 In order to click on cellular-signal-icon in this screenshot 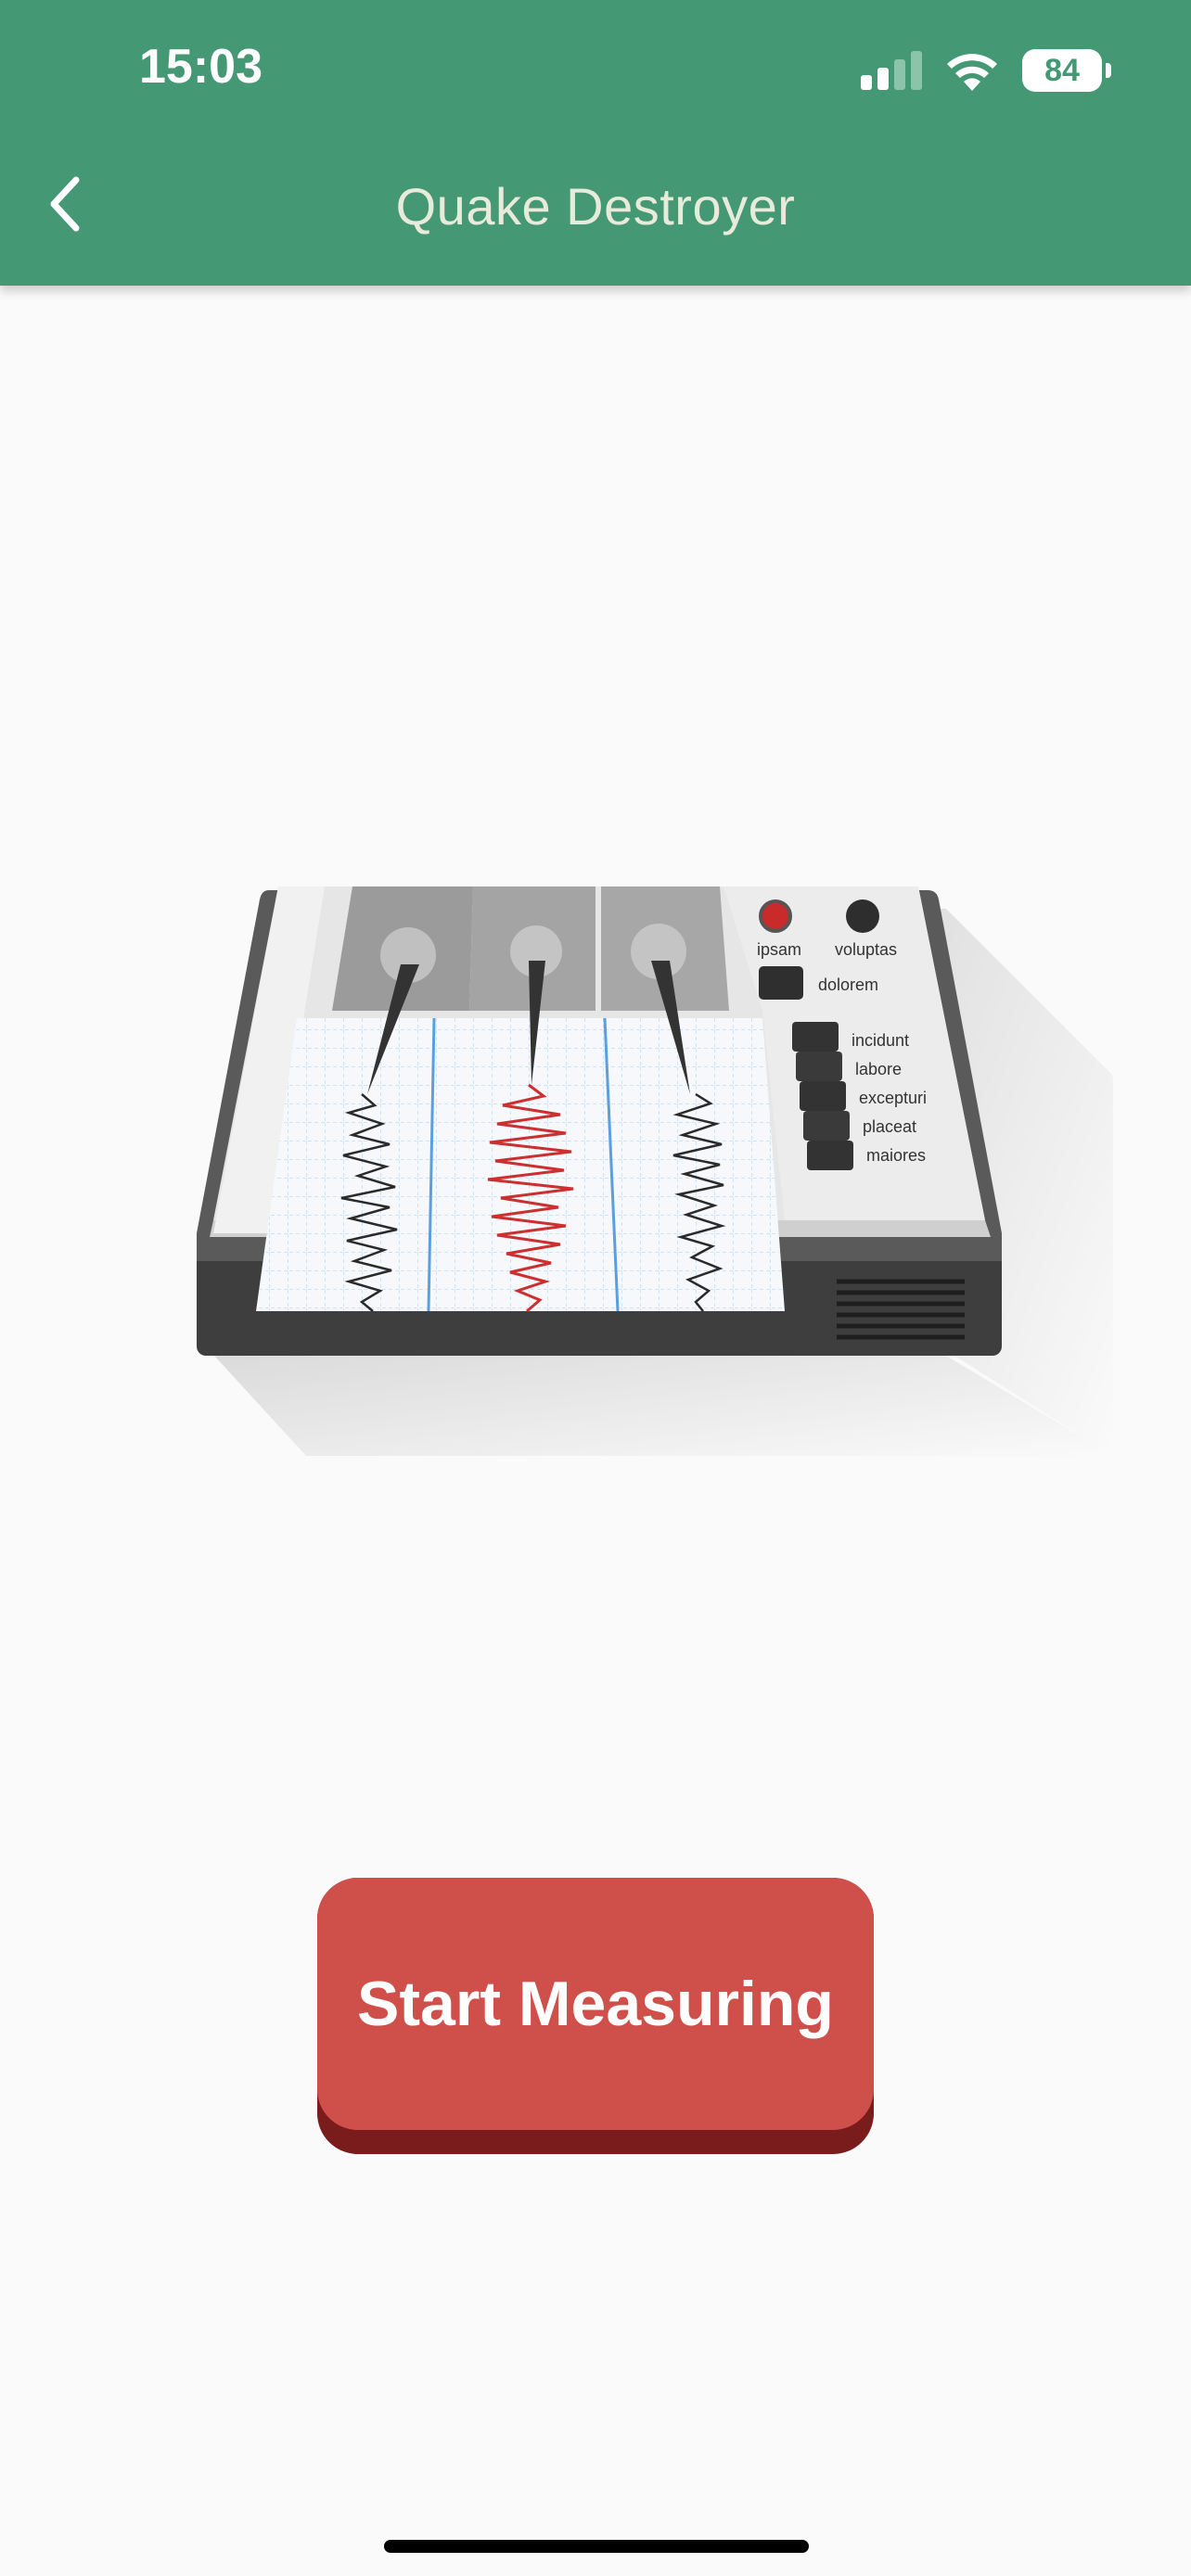, I will do `click(892, 71)`.